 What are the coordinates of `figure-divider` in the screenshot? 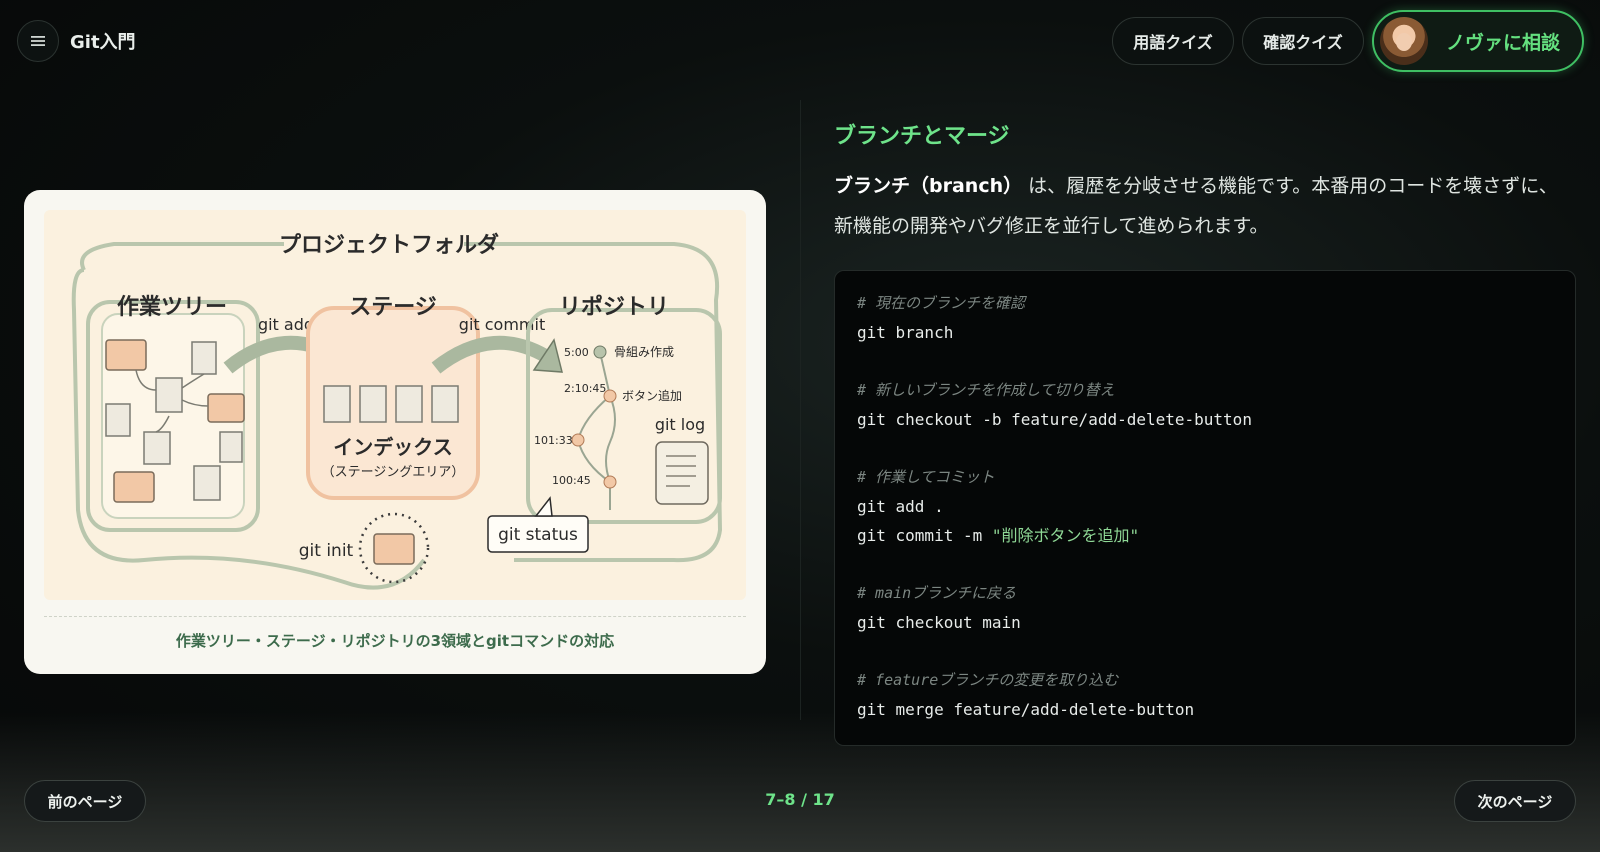 It's located at (395, 616).